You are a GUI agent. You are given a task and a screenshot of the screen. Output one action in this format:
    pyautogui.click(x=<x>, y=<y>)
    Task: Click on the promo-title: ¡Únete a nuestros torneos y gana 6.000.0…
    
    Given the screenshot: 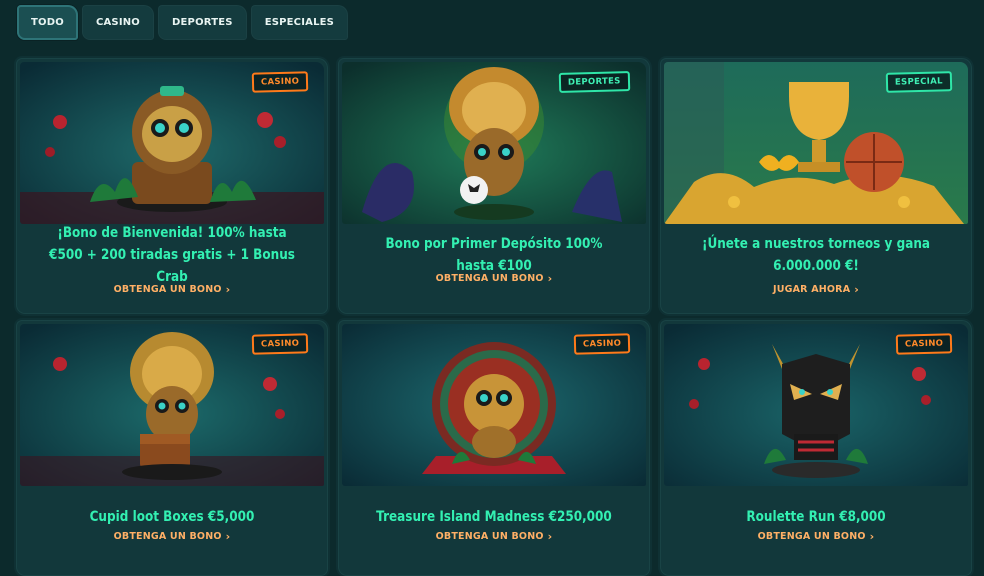 What is the action you would take?
    pyautogui.click(x=816, y=255)
    